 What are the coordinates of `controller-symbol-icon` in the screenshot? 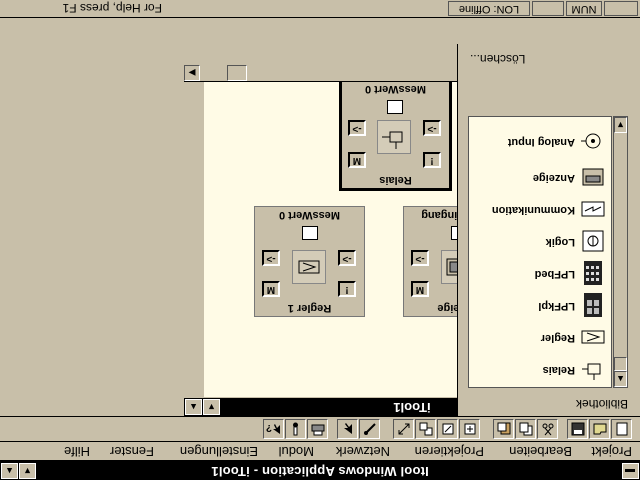 It's located at (309, 267).